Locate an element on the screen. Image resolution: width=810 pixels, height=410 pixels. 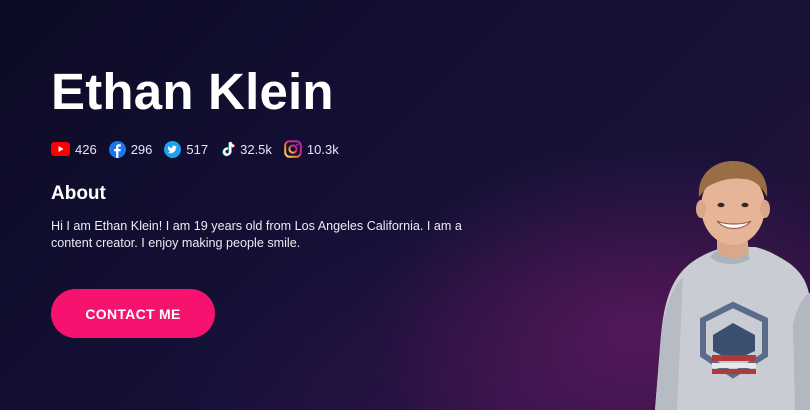
social-facebook: 296 is located at coordinates (130, 149).